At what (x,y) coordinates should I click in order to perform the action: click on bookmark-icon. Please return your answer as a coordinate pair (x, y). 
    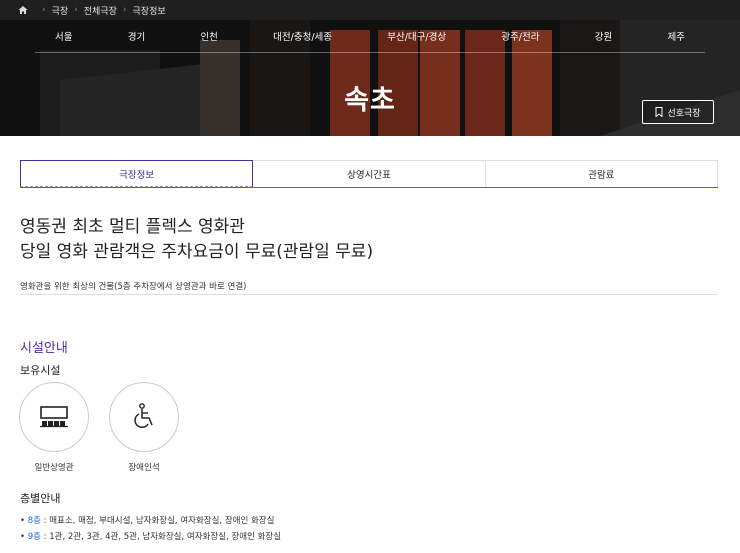
    Looking at the image, I should click on (659, 112).